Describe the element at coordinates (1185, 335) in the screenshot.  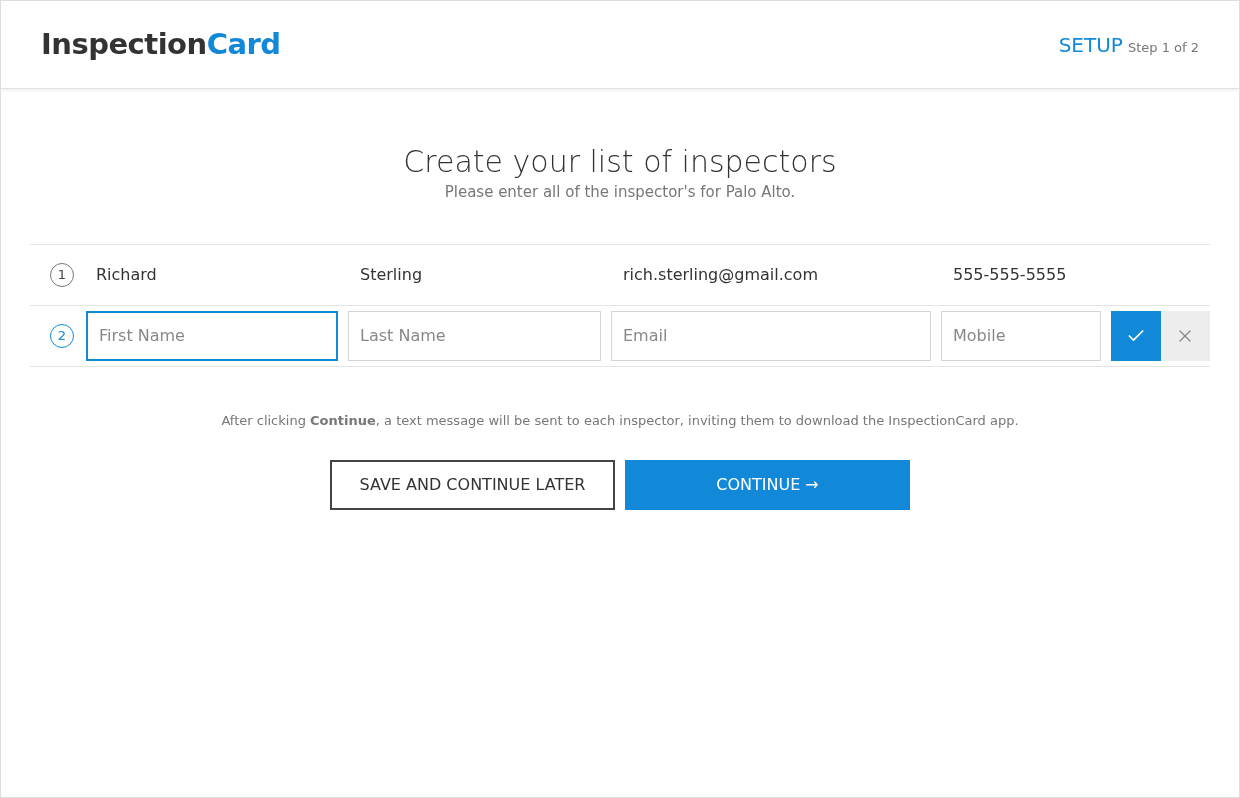
I see `cancel-button` at that location.